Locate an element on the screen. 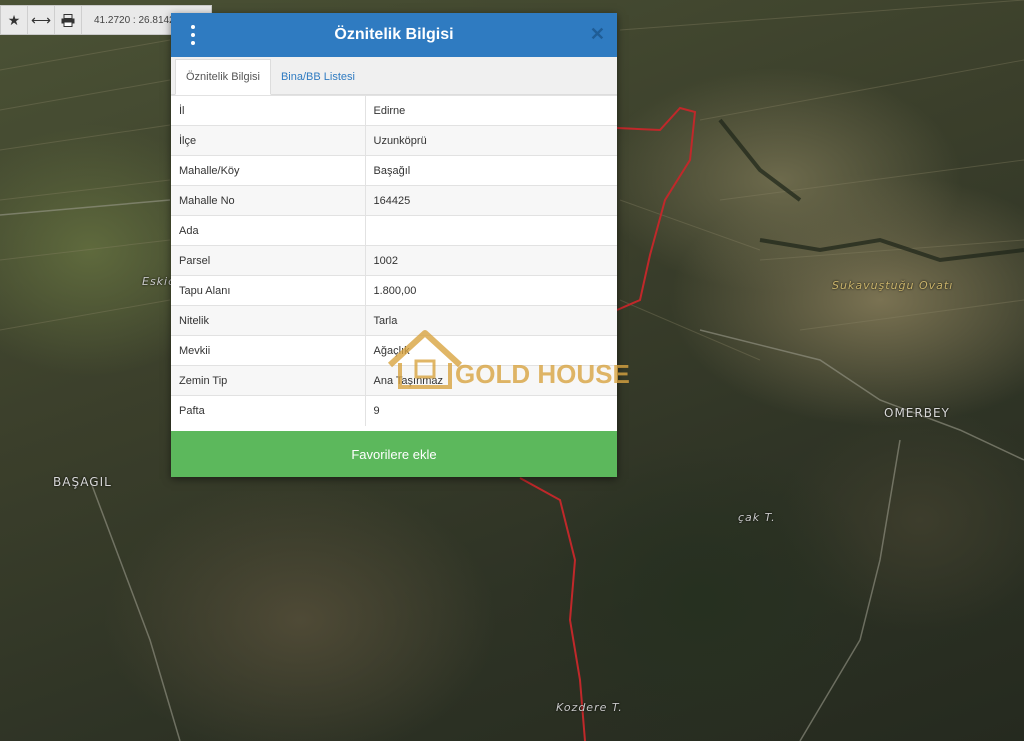 This screenshot has height=741, width=1024. dialog-header: Öznitelik Bilgisi ✕ is located at coordinates (394, 35).